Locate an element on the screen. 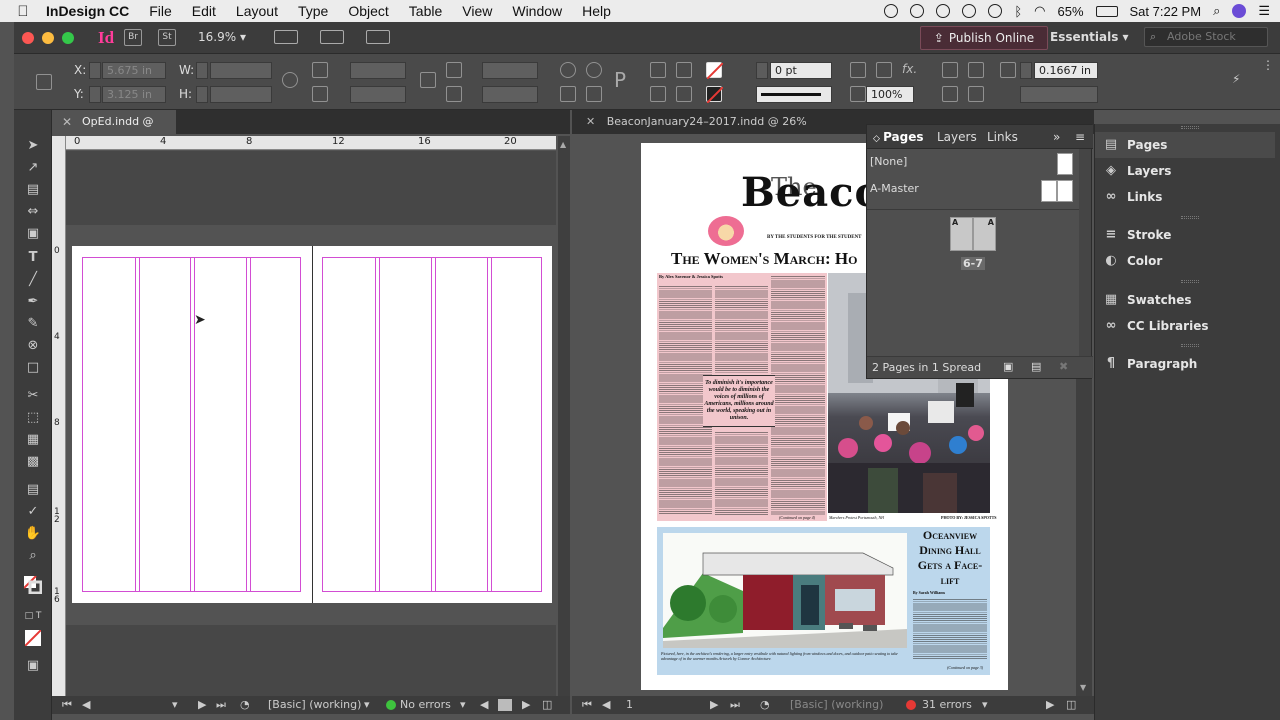 The width and height of the screenshot is (1280, 720). bridge-button: Br is located at coordinates (133, 37).